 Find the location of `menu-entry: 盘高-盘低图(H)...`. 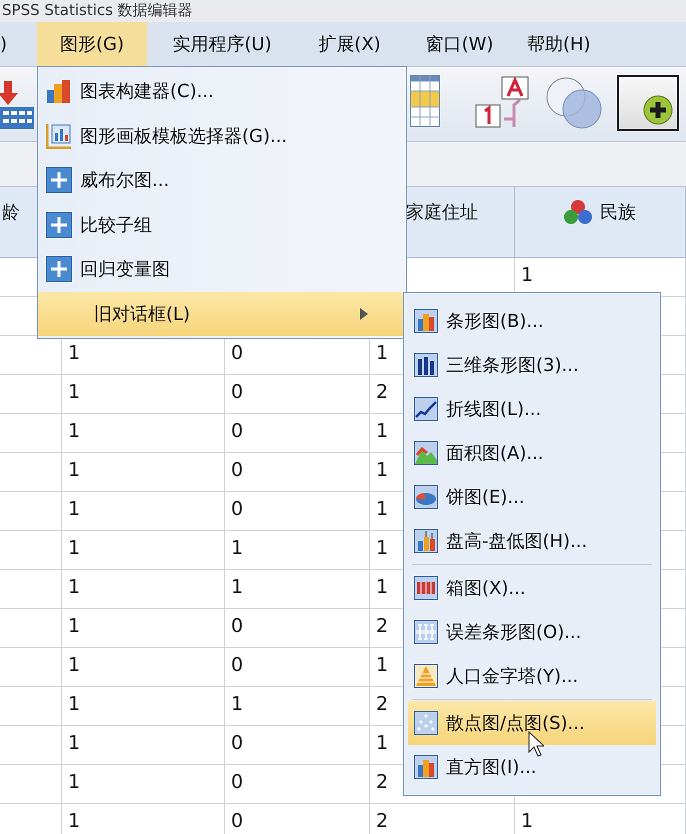

menu-entry: 盘高-盘低图(H)... is located at coordinates (532, 541).